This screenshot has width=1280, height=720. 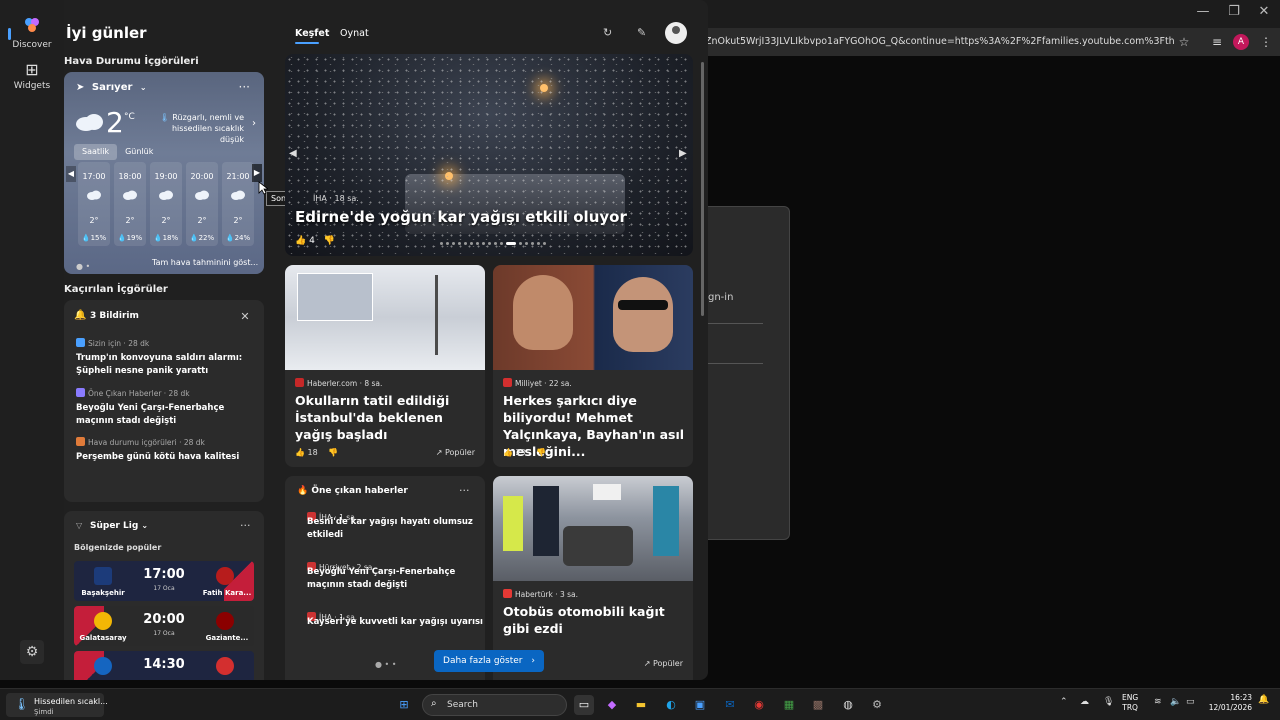 What do you see at coordinates (671, 705) in the screenshot?
I see `edge-icon: ◐` at bounding box center [671, 705].